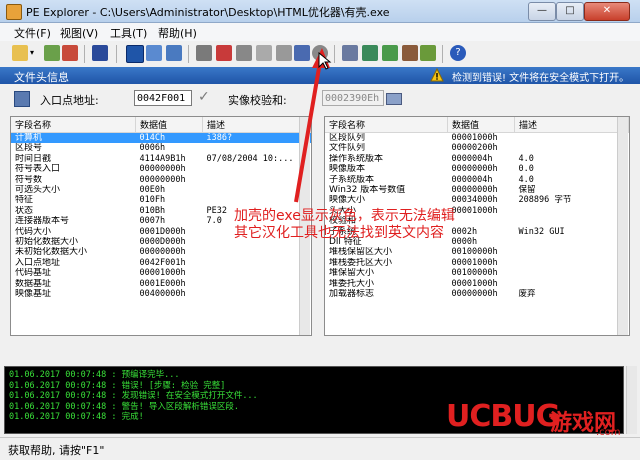  What do you see at coordinates (540, 419) in the screenshot?
I see `ucbug-watermark-logo: UCBUG 游戏网 .com` at bounding box center [540, 419].